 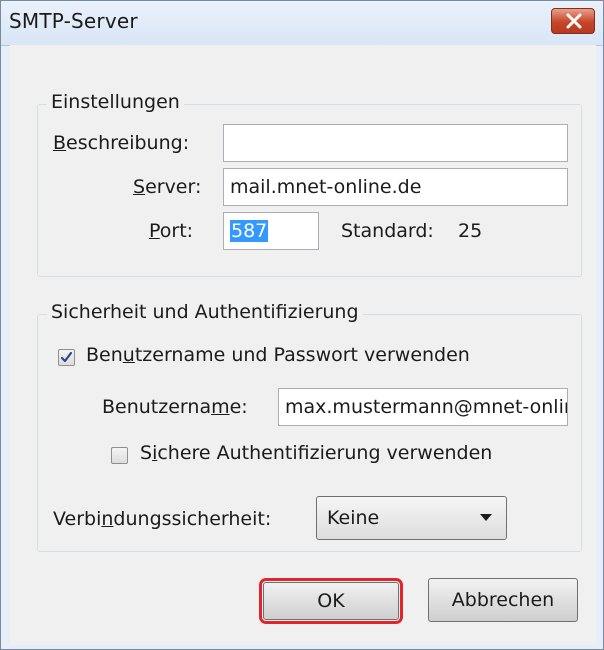 I want to click on username-label: Benutzername:, so click(x=175, y=407).